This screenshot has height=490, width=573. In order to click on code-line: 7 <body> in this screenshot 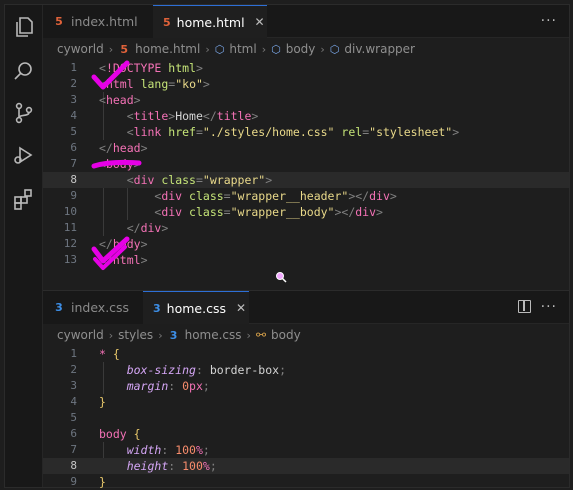, I will do `click(306, 164)`.